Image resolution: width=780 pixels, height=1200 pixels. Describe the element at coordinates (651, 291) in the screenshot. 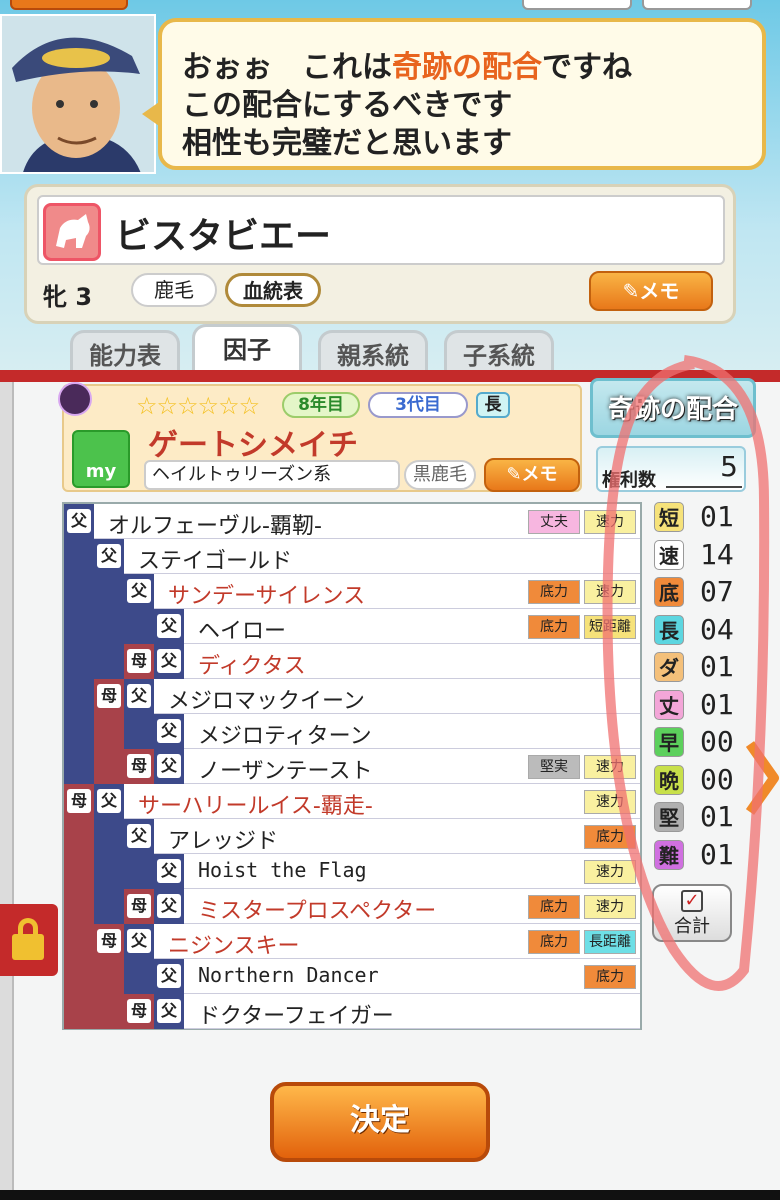

I see `mare-memo-button: ✎メモ` at that location.